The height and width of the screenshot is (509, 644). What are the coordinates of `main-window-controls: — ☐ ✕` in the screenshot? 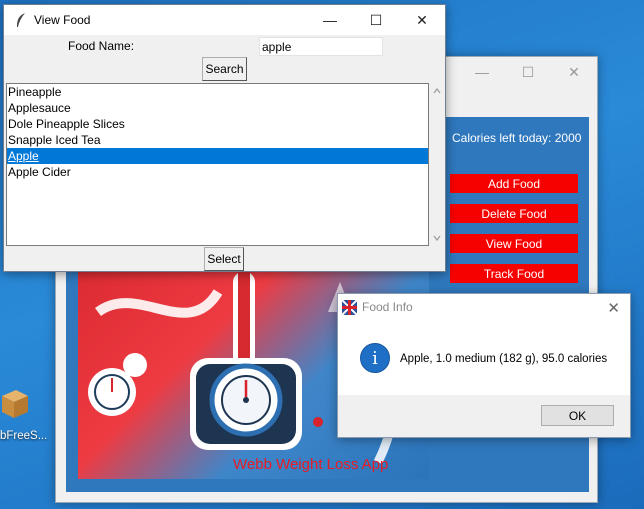 It's located at (528, 72).